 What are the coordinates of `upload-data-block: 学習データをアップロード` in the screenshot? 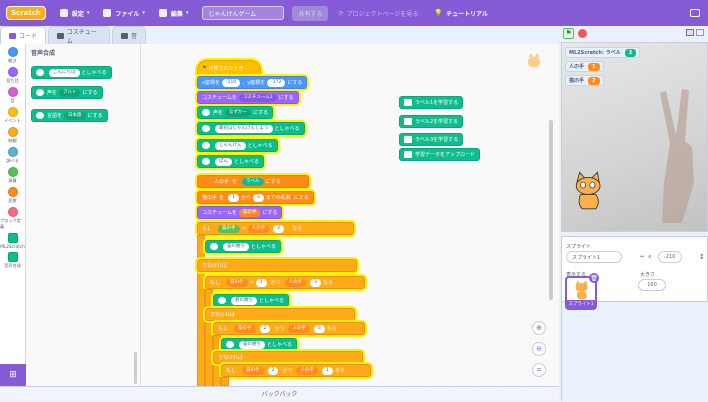 It's located at (440, 154).